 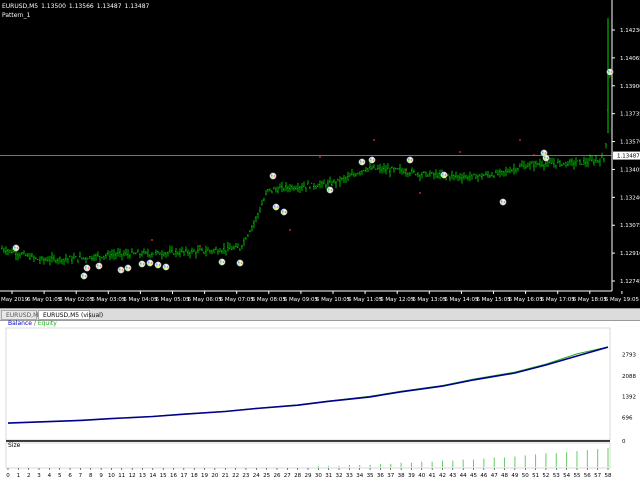 What do you see at coordinates (452, 476) in the screenshot?
I see `x-tick-label: 43` at bounding box center [452, 476].